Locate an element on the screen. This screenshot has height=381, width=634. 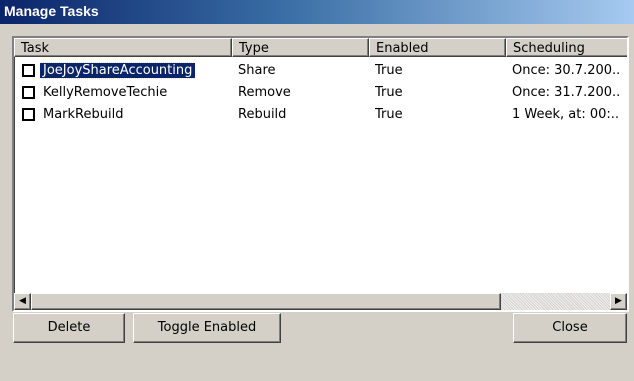
task-scheduling: 1 Week, at: 00:.. is located at coordinates (566, 114).